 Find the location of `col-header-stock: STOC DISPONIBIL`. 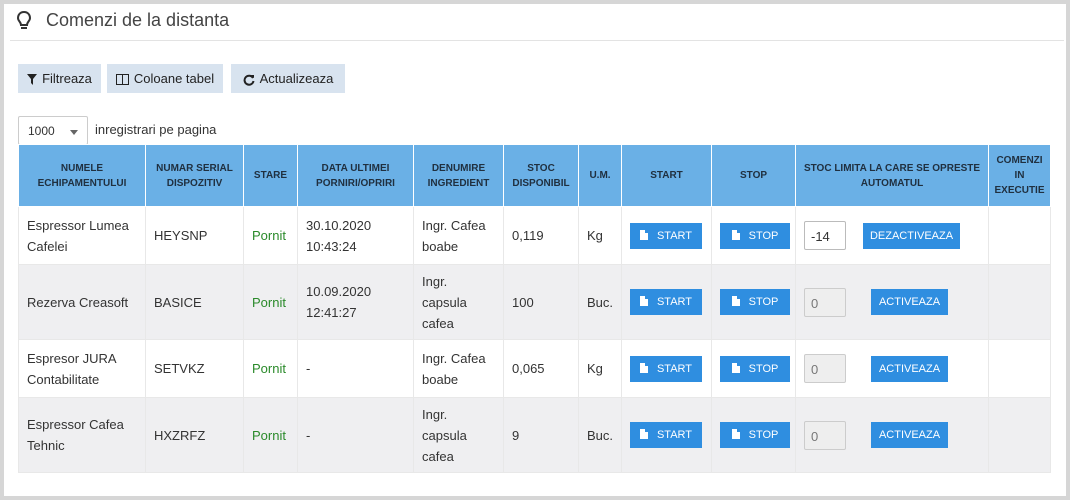

col-header-stock: STOC DISPONIBIL is located at coordinates (541, 175).